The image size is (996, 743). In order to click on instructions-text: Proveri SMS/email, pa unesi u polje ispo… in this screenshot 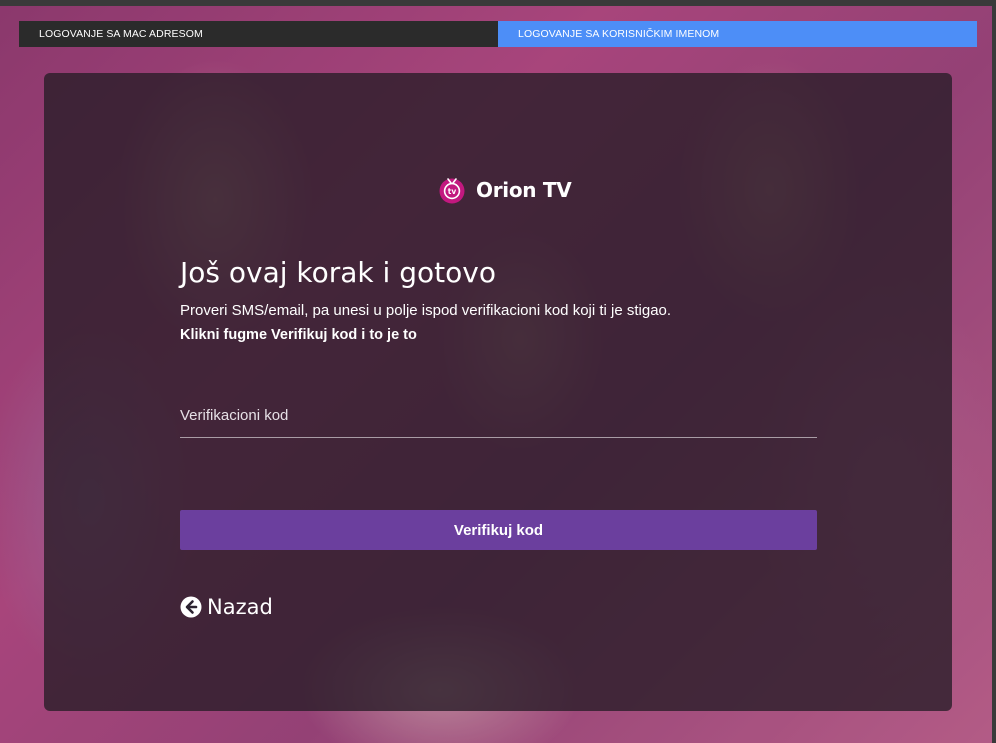, I will do `click(426, 310)`.